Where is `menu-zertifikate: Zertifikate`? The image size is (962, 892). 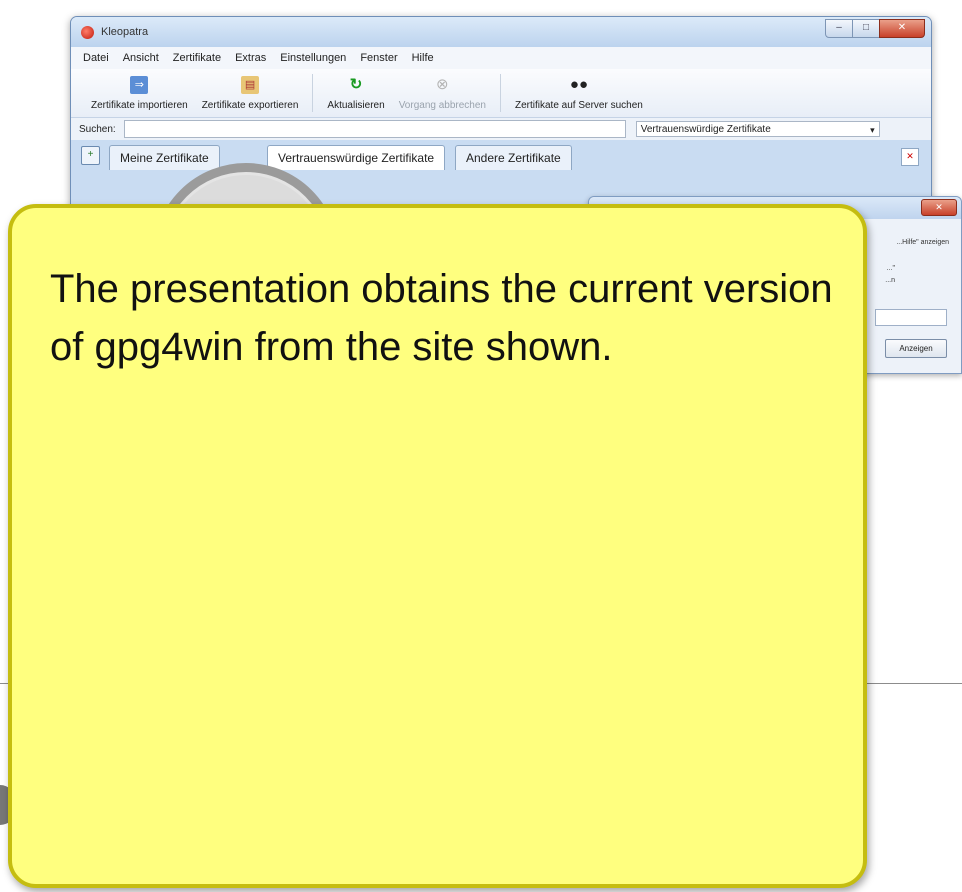
menu-zertifikate: Zertifikate is located at coordinates (197, 58).